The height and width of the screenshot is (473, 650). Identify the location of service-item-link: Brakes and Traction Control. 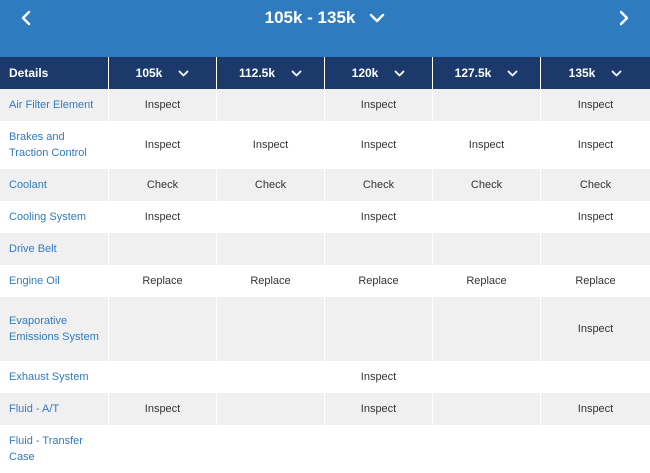
(54, 145).